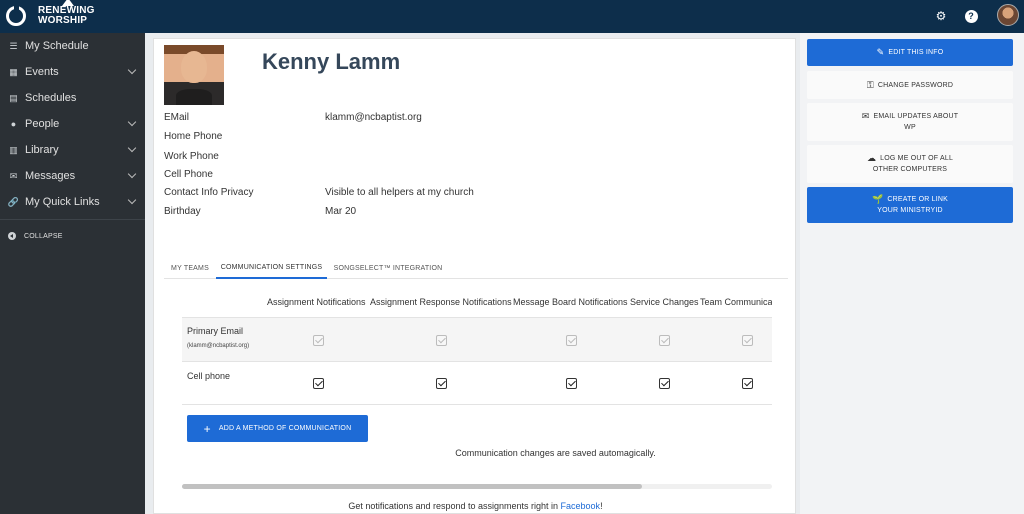 Image resolution: width=1024 pixels, height=514 pixels. What do you see at coordinates (62, 202) in the screenshot?
I see `sidebar-item-label: My Quick Links` at bounding box center [62, 202].